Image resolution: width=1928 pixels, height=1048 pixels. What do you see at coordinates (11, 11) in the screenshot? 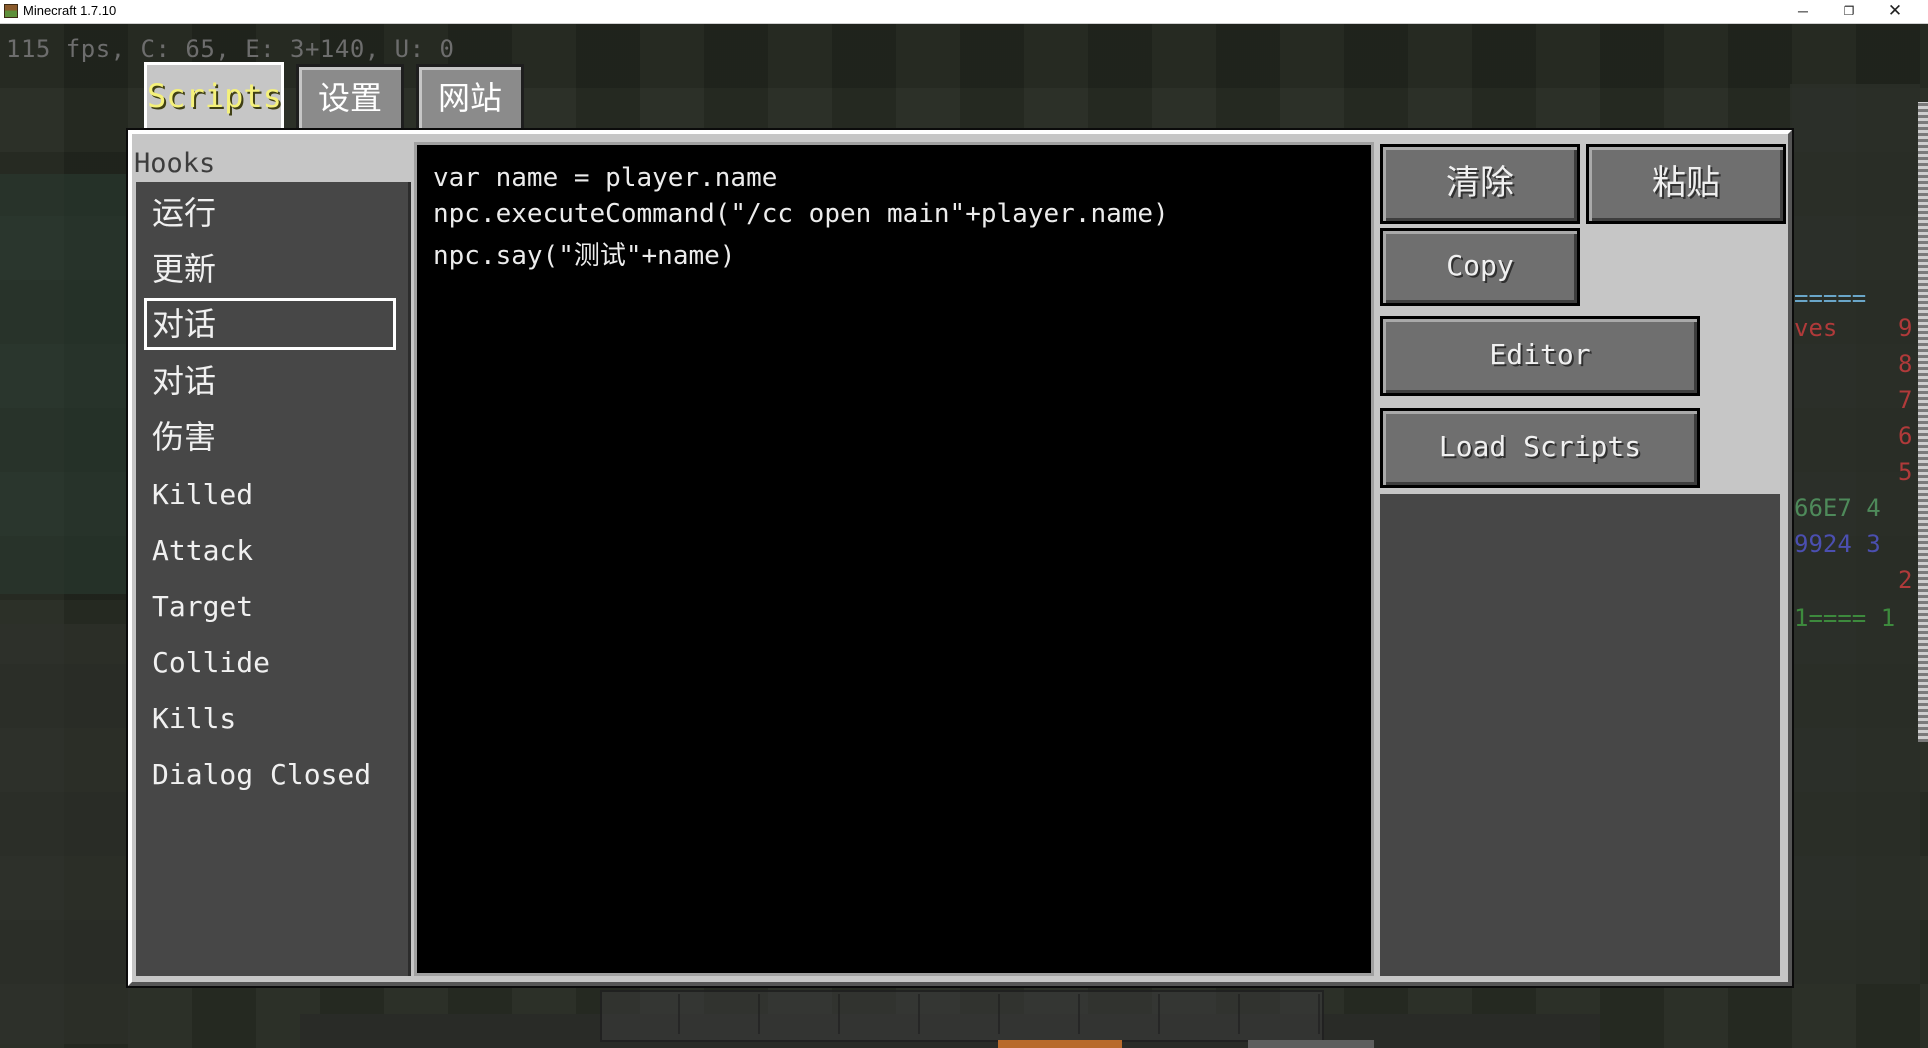
I see `minecraft-app-icon` at bounding box center [11, 11].